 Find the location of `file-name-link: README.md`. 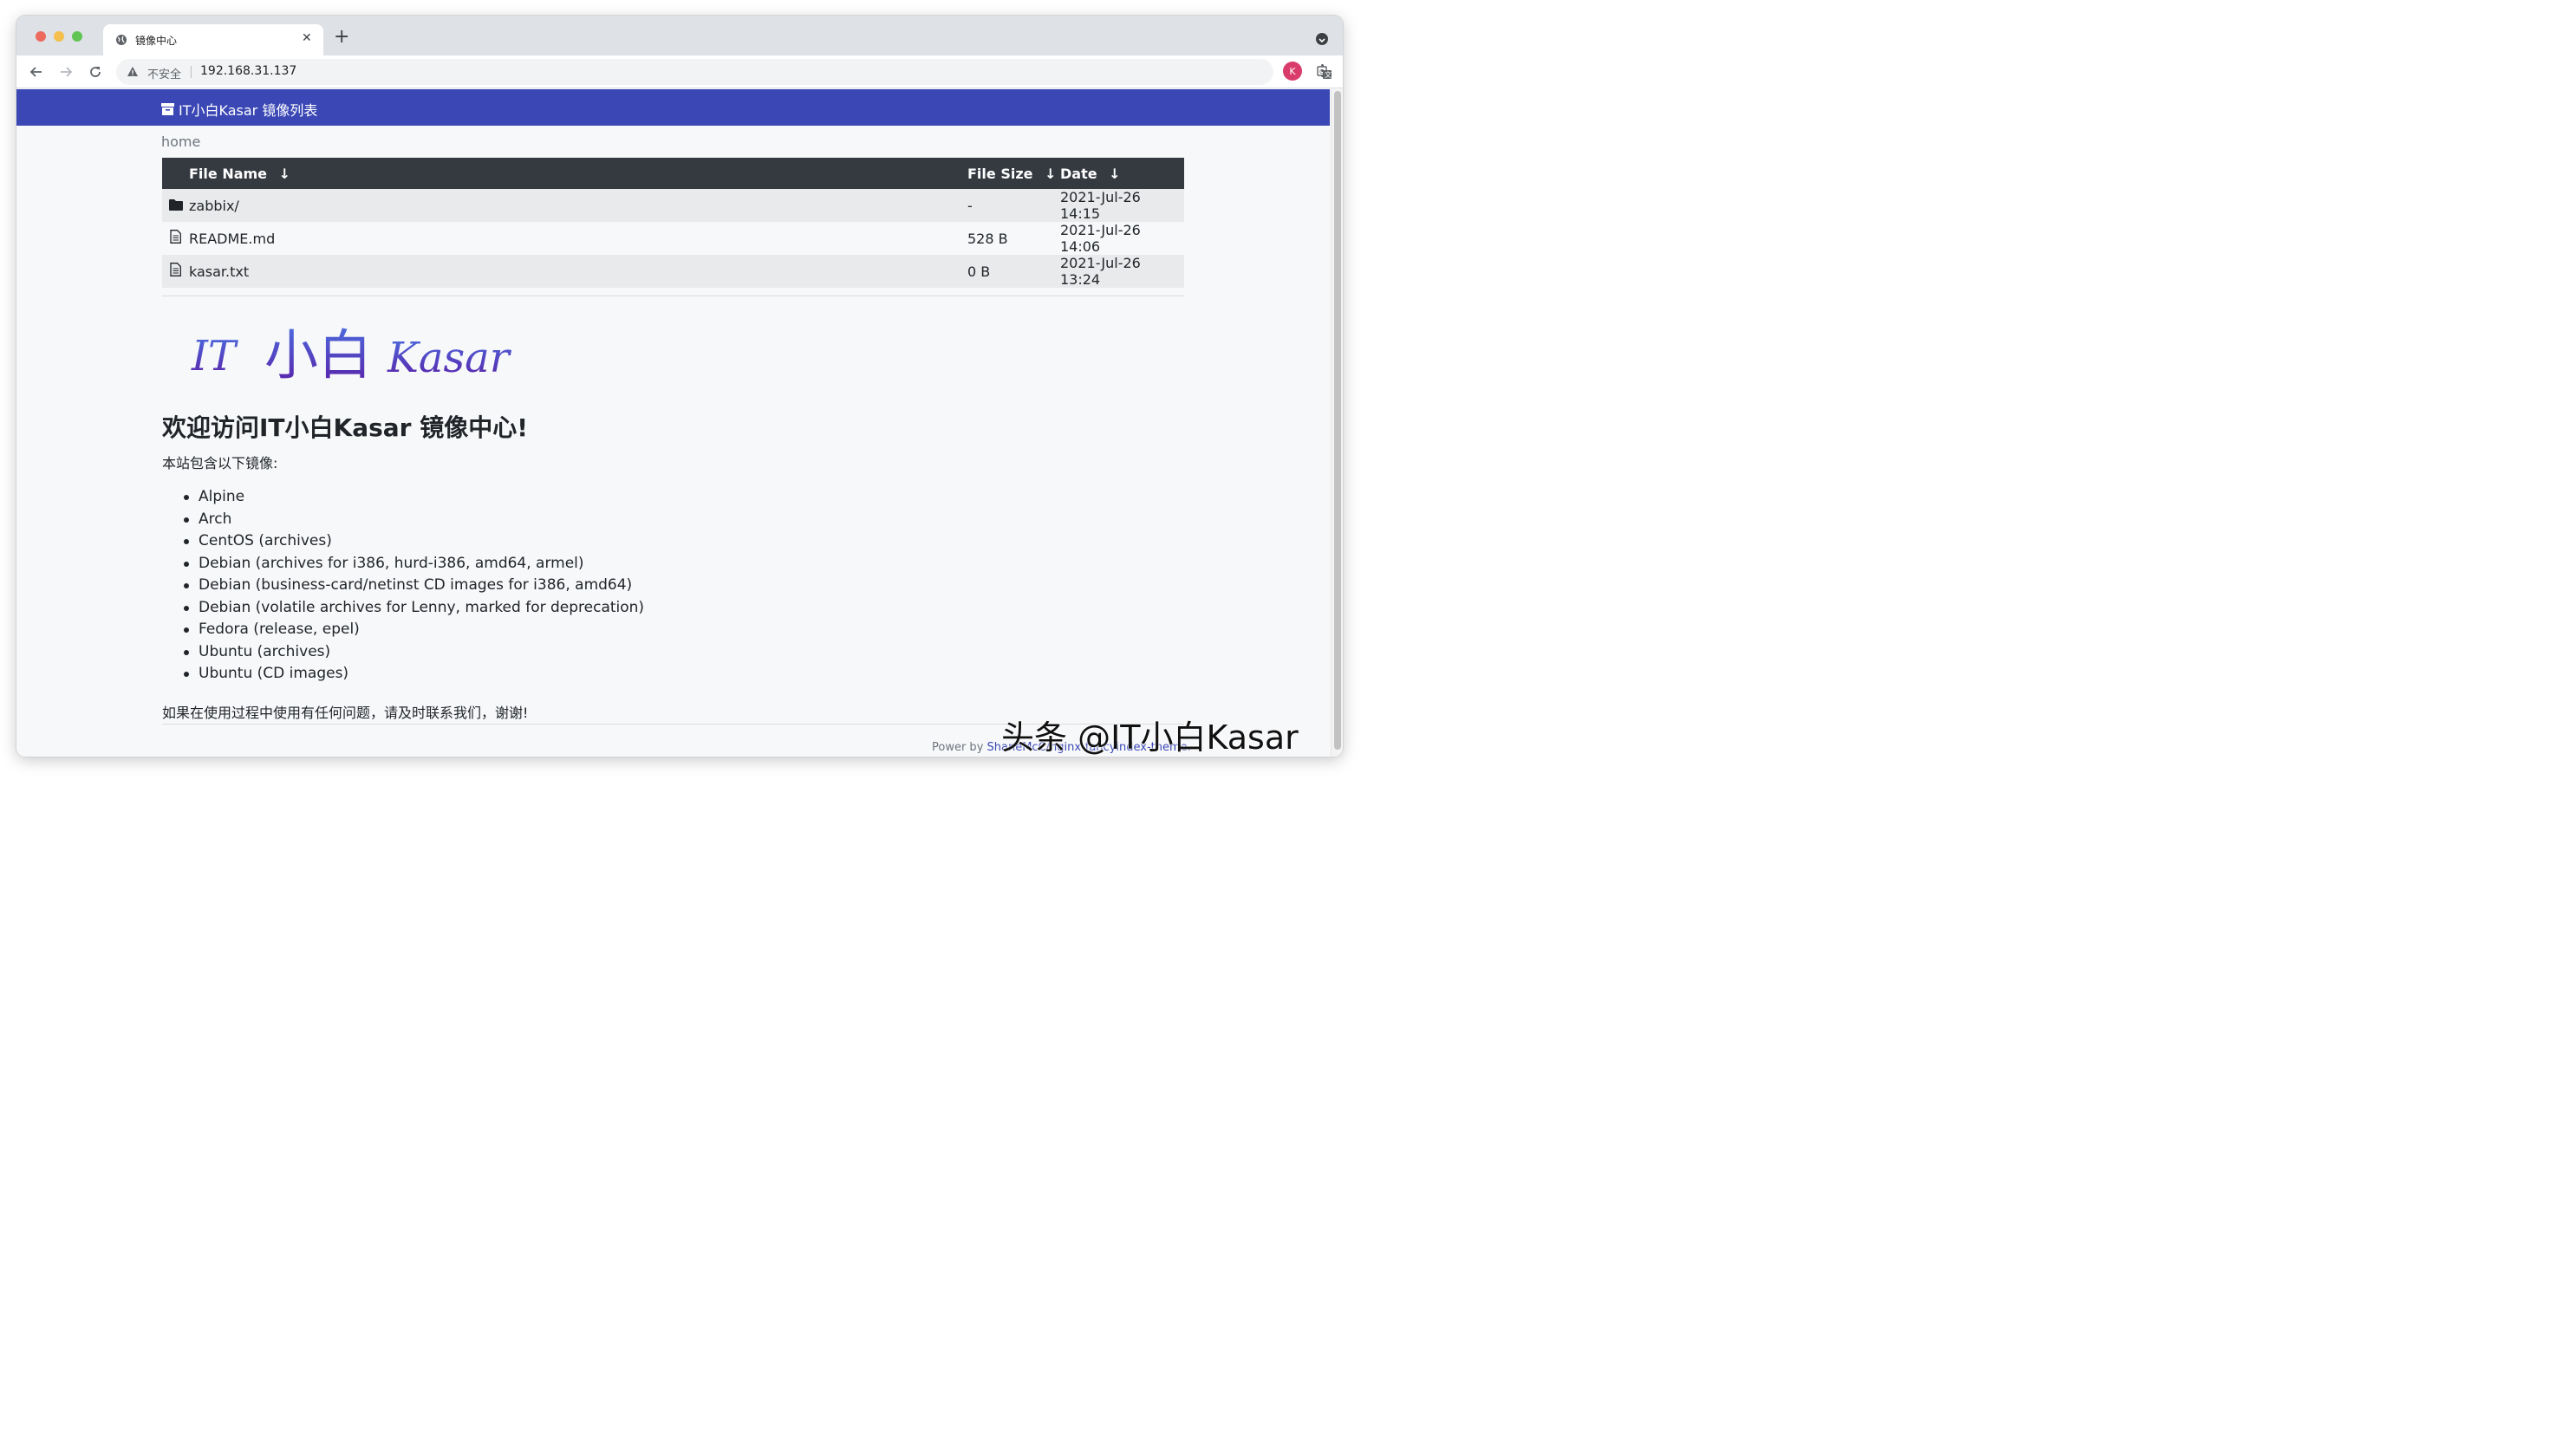

file-name-link: README.md is located at coordinates (578, 238).